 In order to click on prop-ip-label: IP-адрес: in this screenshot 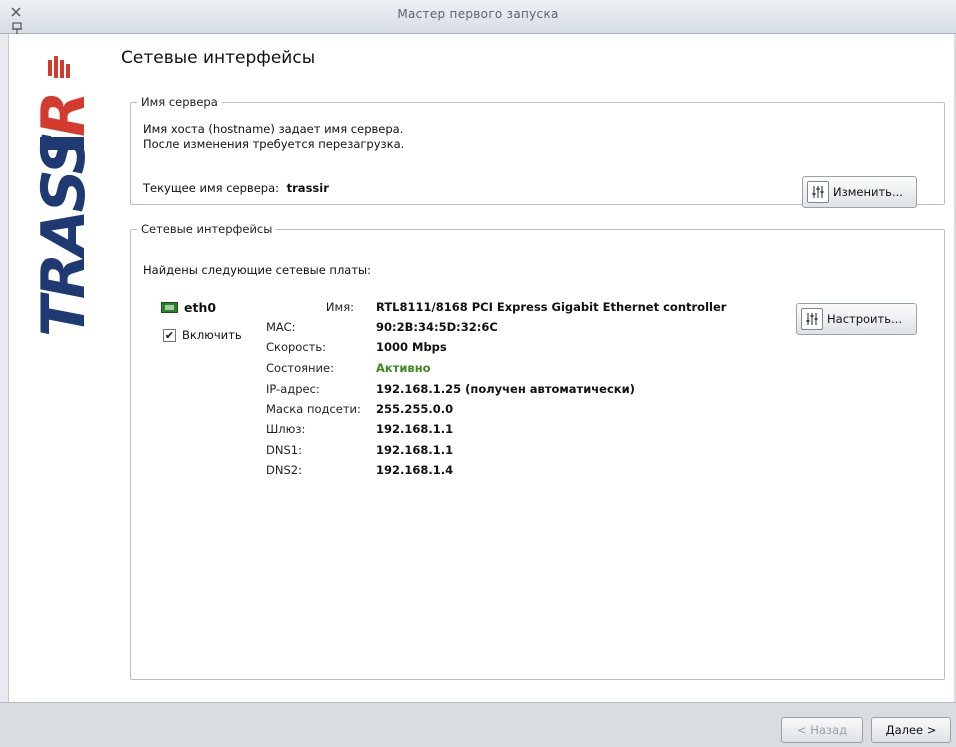, I will do `click(293, 389)`.